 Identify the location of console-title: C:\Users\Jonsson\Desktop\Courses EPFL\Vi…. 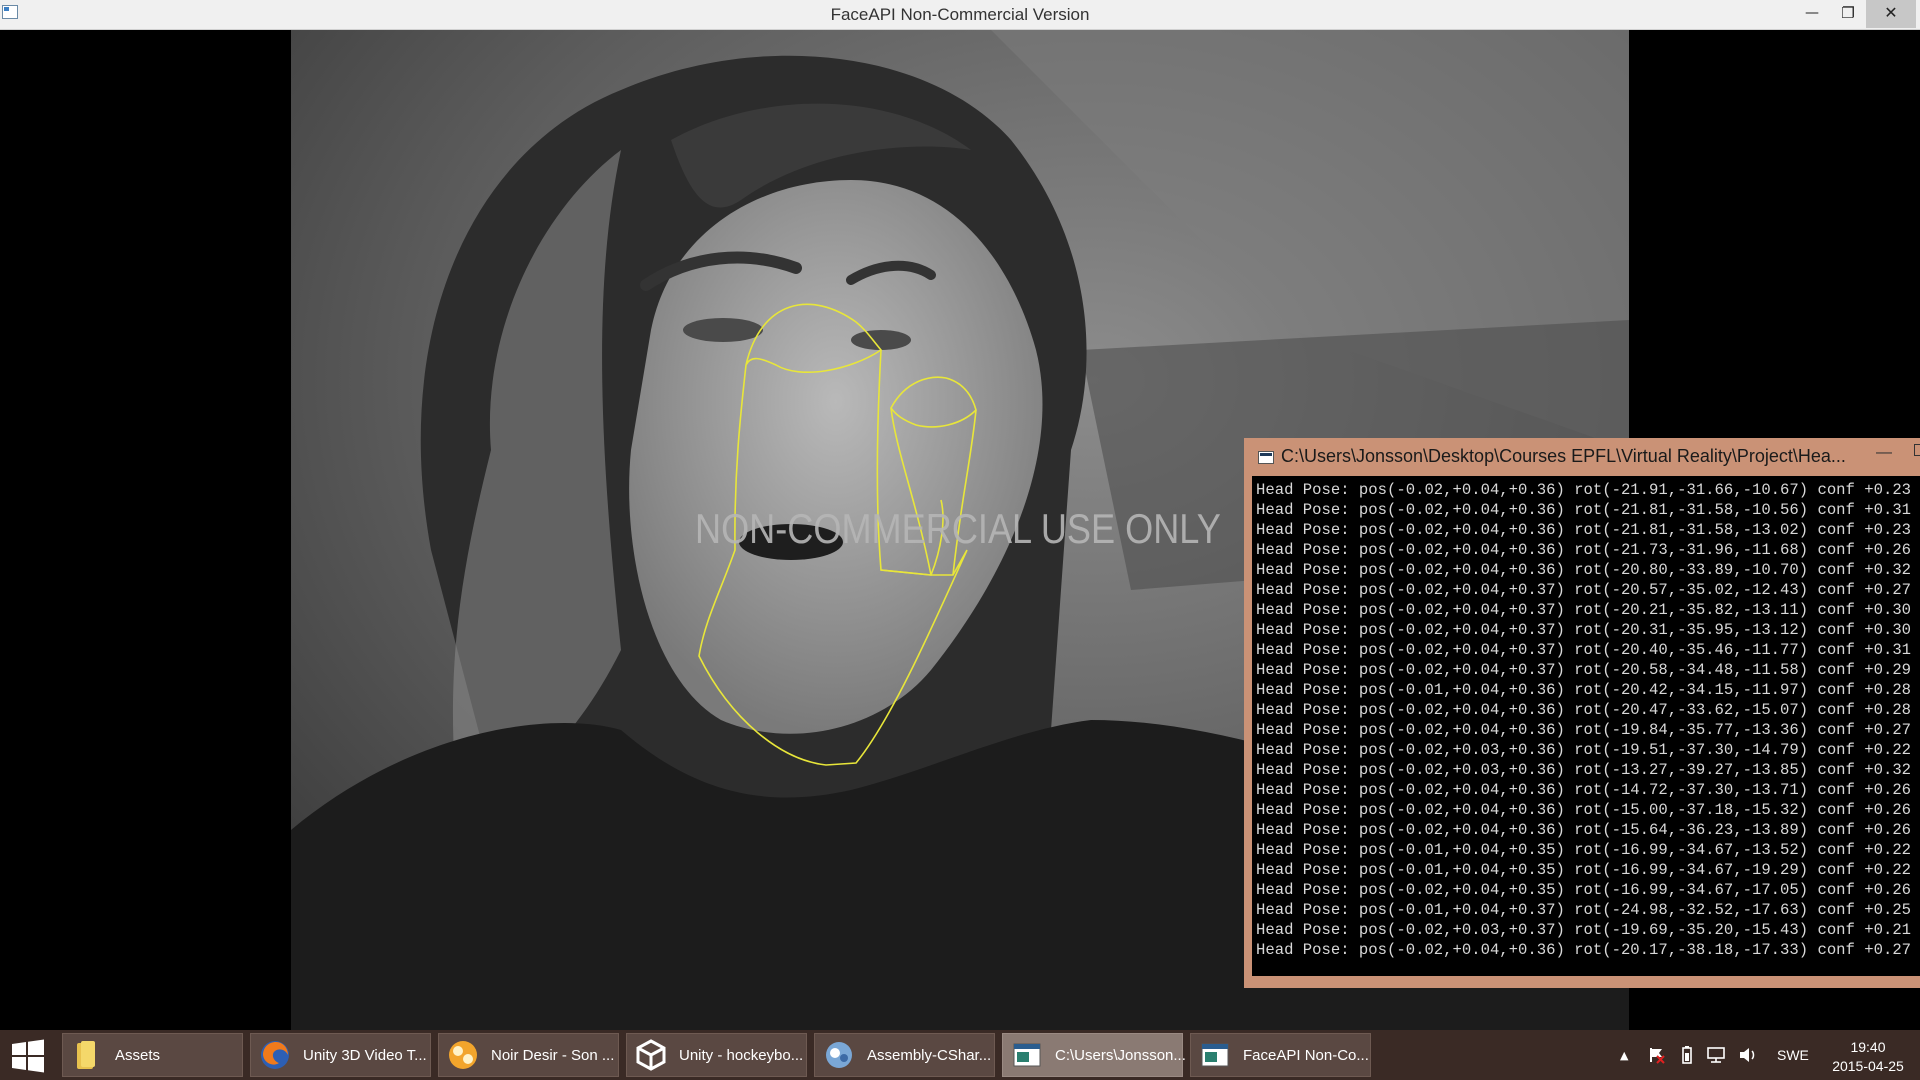
(1563, 456).